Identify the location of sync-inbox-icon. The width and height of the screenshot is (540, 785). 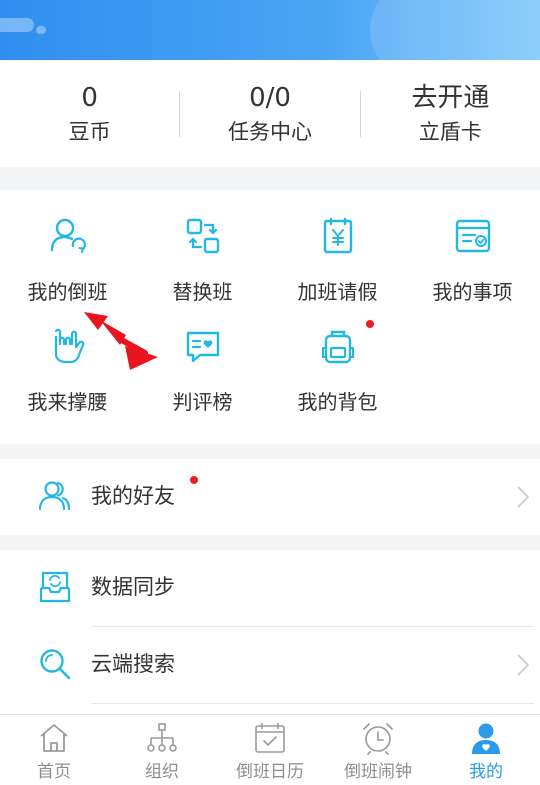
(55, 587).